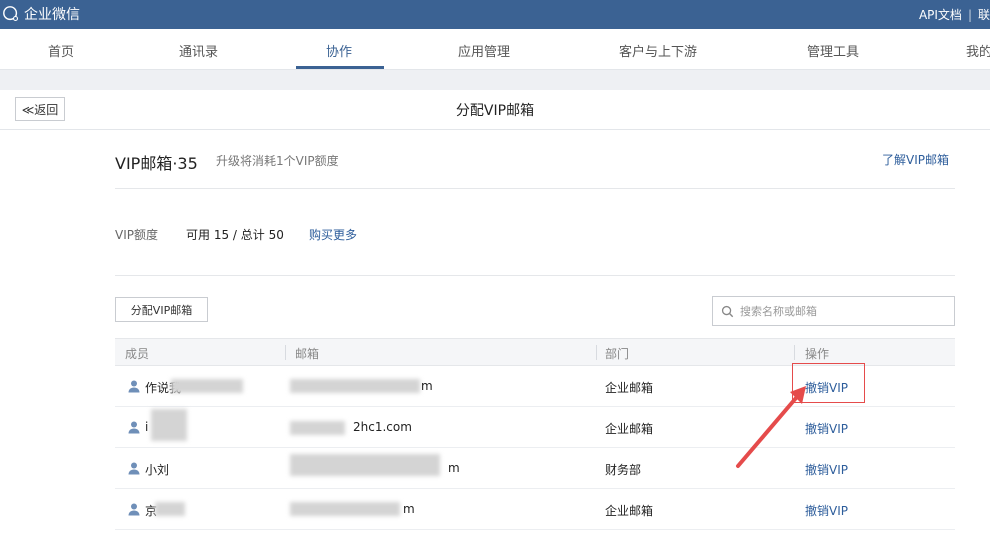  Describe the element at coordinates (535, 352) in the screenshot. I see `table-header: 成员 邮箱 部门 操作` at that location.